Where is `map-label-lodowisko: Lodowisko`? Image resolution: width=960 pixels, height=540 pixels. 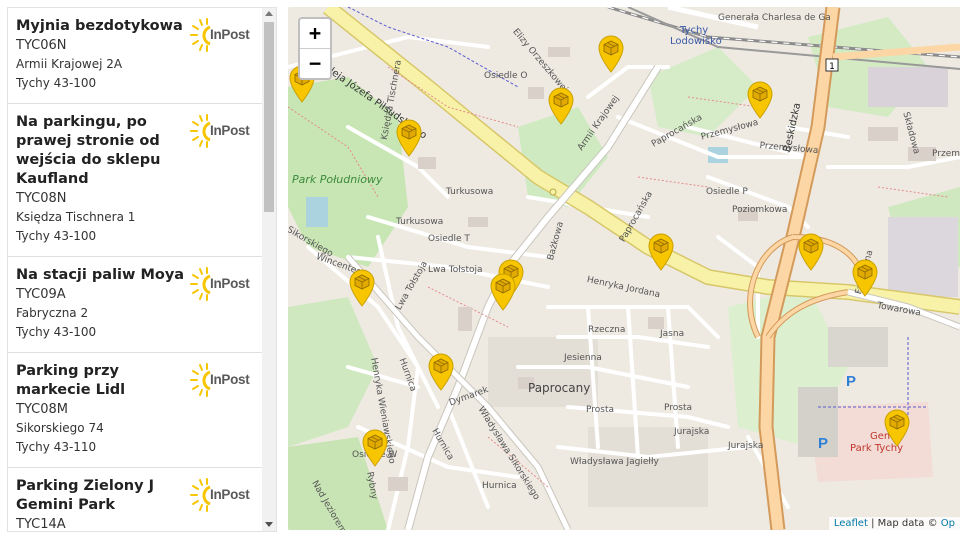
map-label-lodowisko: Lodowisko is located at coordinates (696, 41).